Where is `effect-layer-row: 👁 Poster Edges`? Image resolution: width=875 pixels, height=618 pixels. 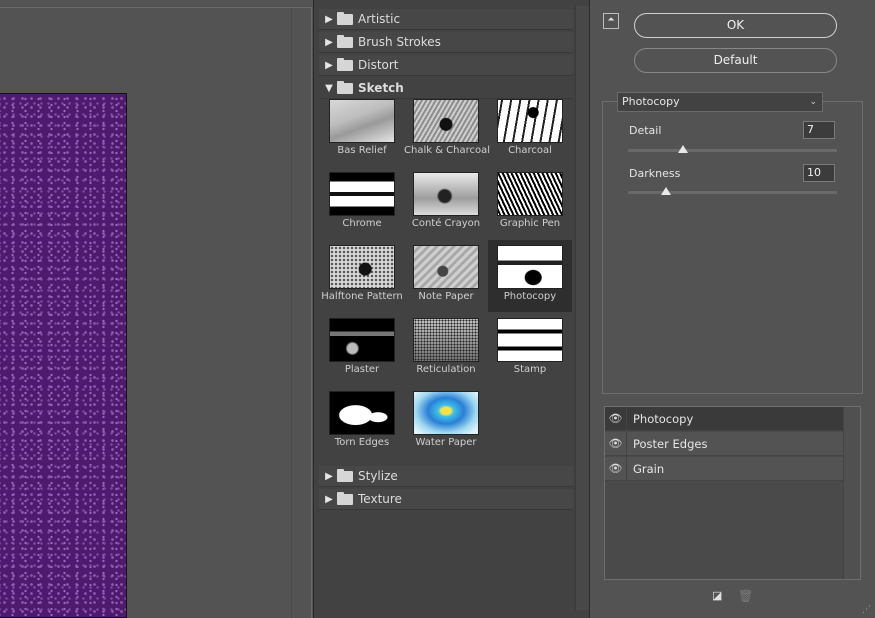
effect-layer-row: 👁 Poster Edges is located at coordinates (724, 443).